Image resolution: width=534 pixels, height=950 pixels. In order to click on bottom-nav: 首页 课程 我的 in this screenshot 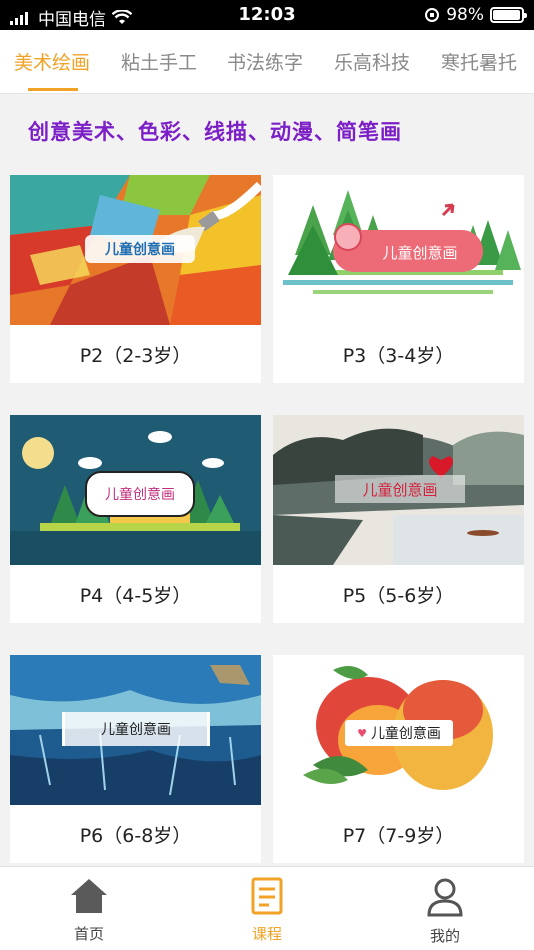, I will do `click(267, 908)`.